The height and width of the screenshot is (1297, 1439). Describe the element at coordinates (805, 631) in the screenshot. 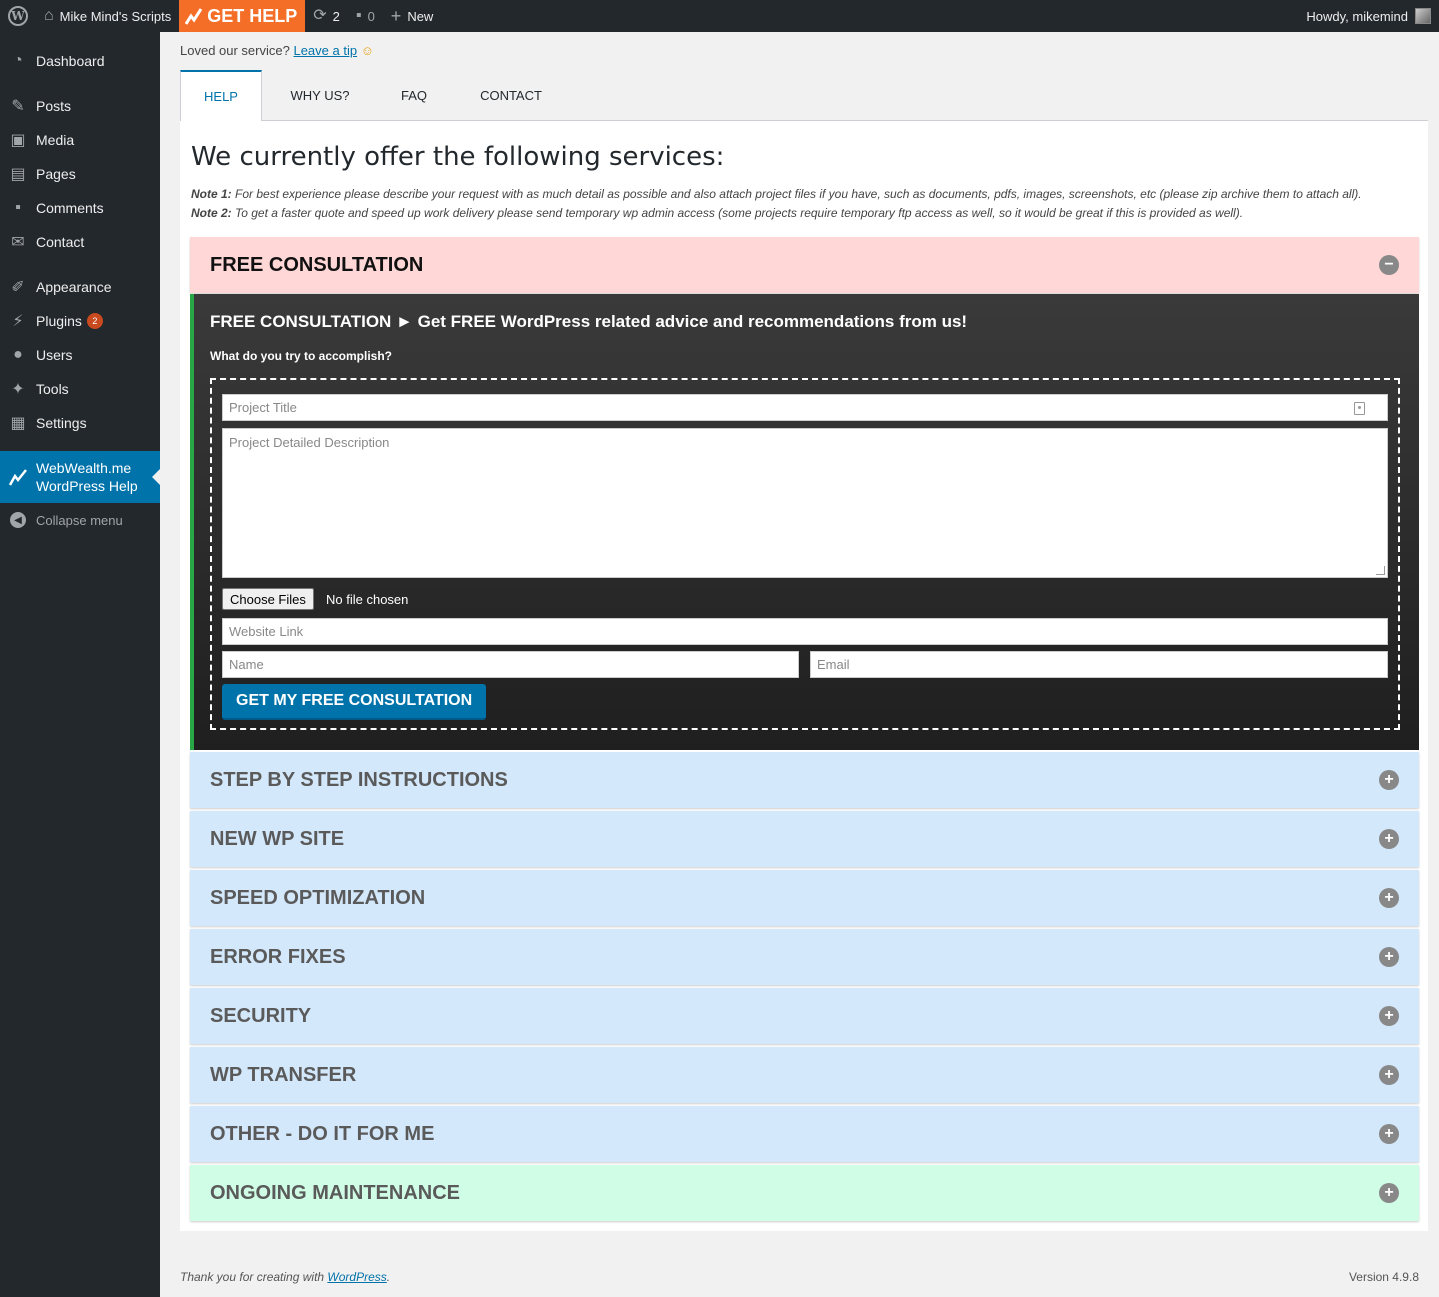

I see `website-link-input: Website Link` at that location.